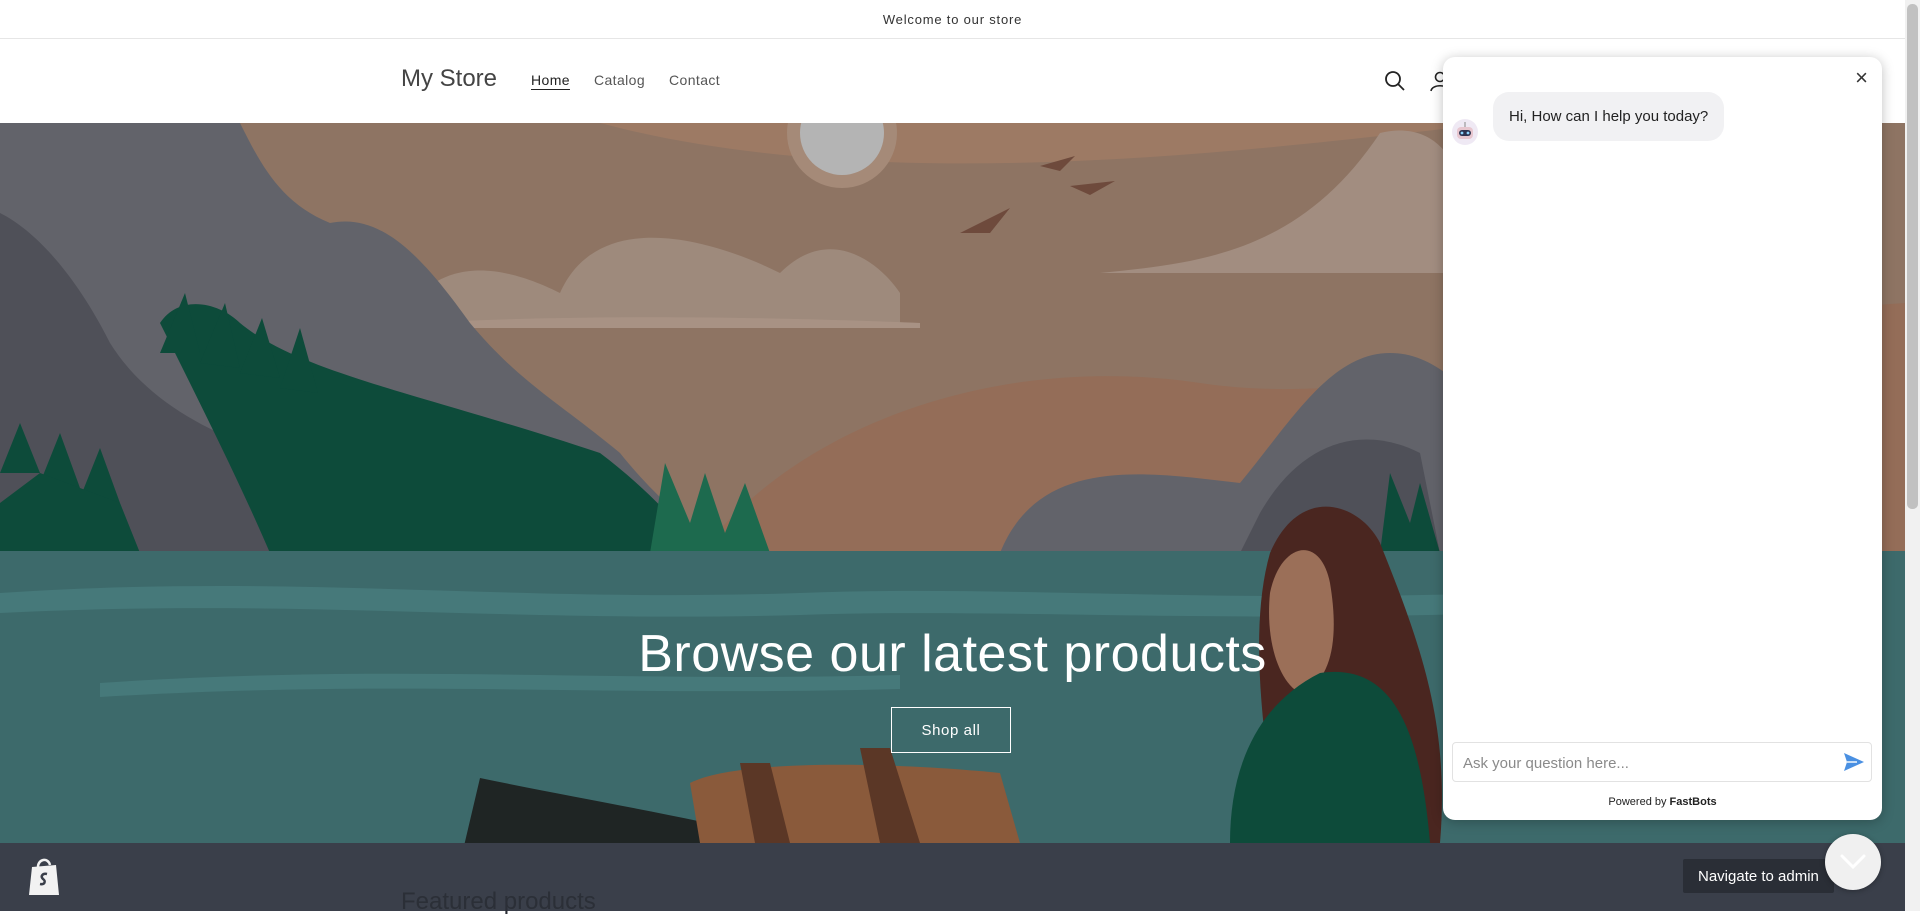 This screenshot has width=1920, height=916. Describe the element at coordinates (1693, 802) in the screenshot. I see `powered-brand: FastBots` at that location.